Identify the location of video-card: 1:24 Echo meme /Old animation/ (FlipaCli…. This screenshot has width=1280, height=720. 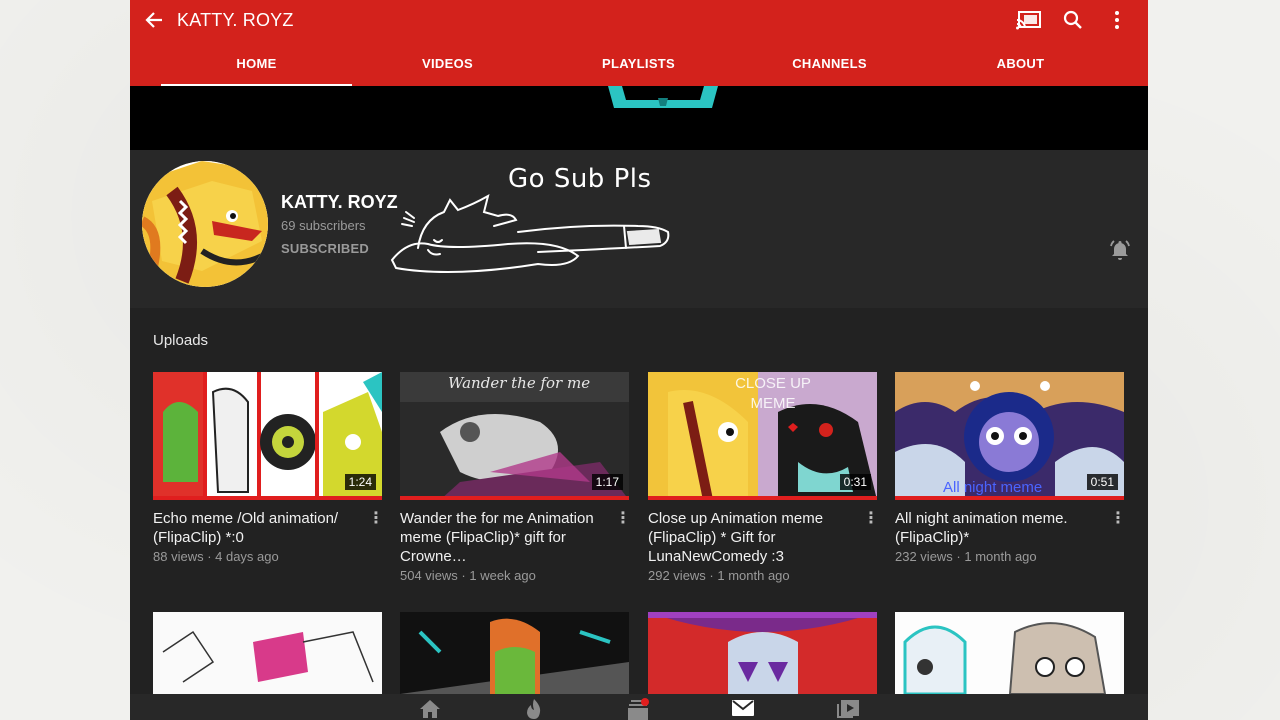
(268, 468).